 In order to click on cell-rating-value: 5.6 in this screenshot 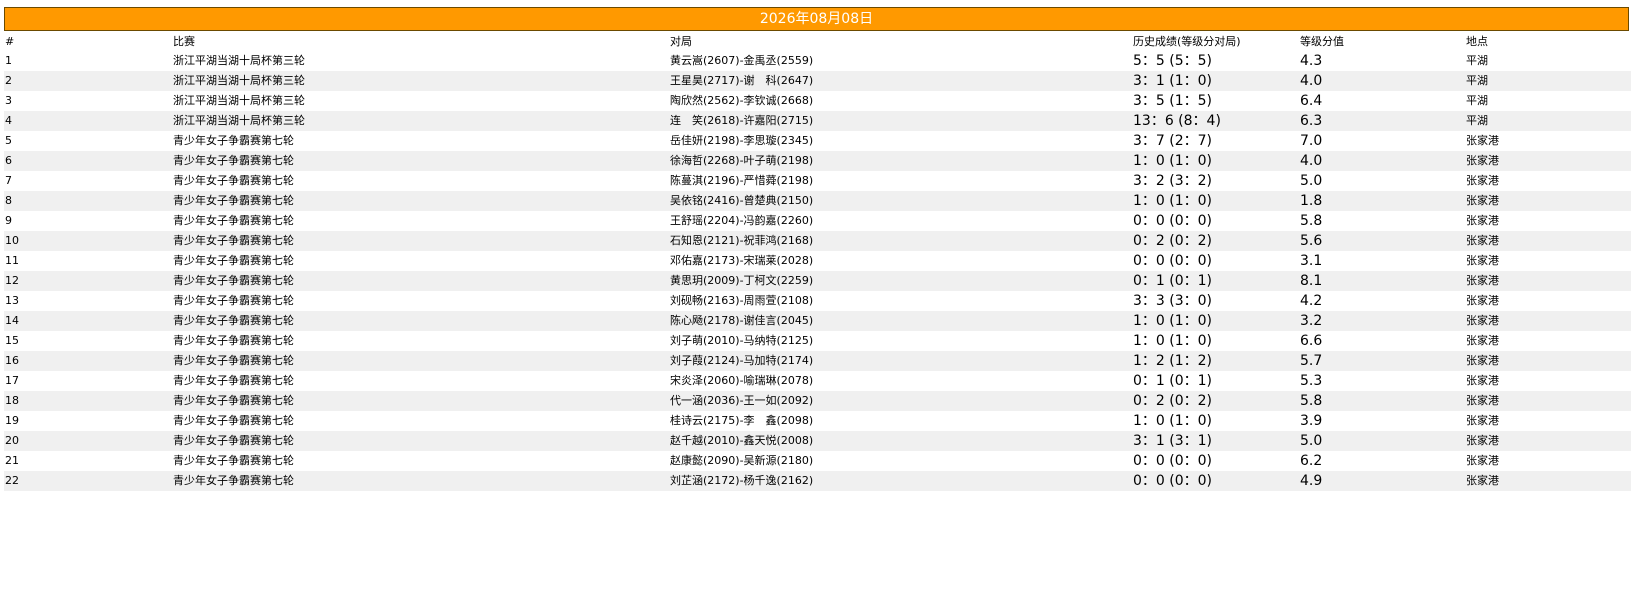, I will do `click(1311, 241)`.